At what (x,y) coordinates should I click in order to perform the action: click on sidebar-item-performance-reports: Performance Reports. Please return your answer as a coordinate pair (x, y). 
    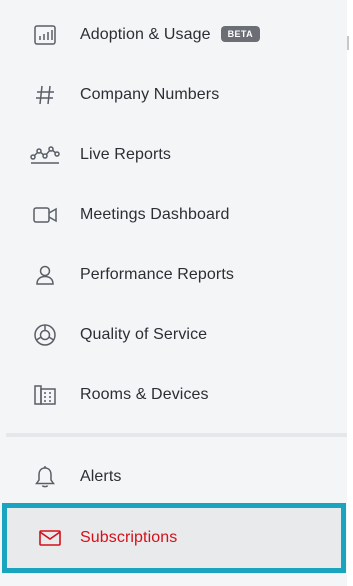
    Looking at the image, I should click on (173, 275).